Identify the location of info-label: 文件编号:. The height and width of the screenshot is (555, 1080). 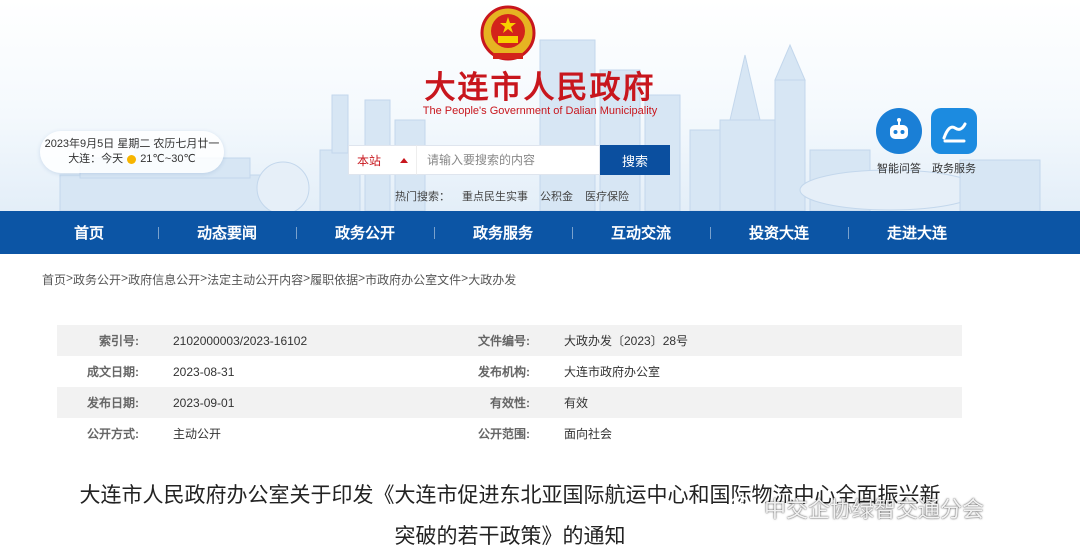
(504, 341).